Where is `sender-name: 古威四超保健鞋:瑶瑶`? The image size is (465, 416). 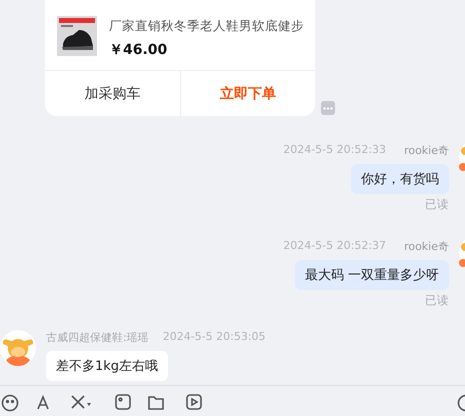
sender-name: 古威四超保健鞋:瑶瑶 is located at coordinates (97, 337).